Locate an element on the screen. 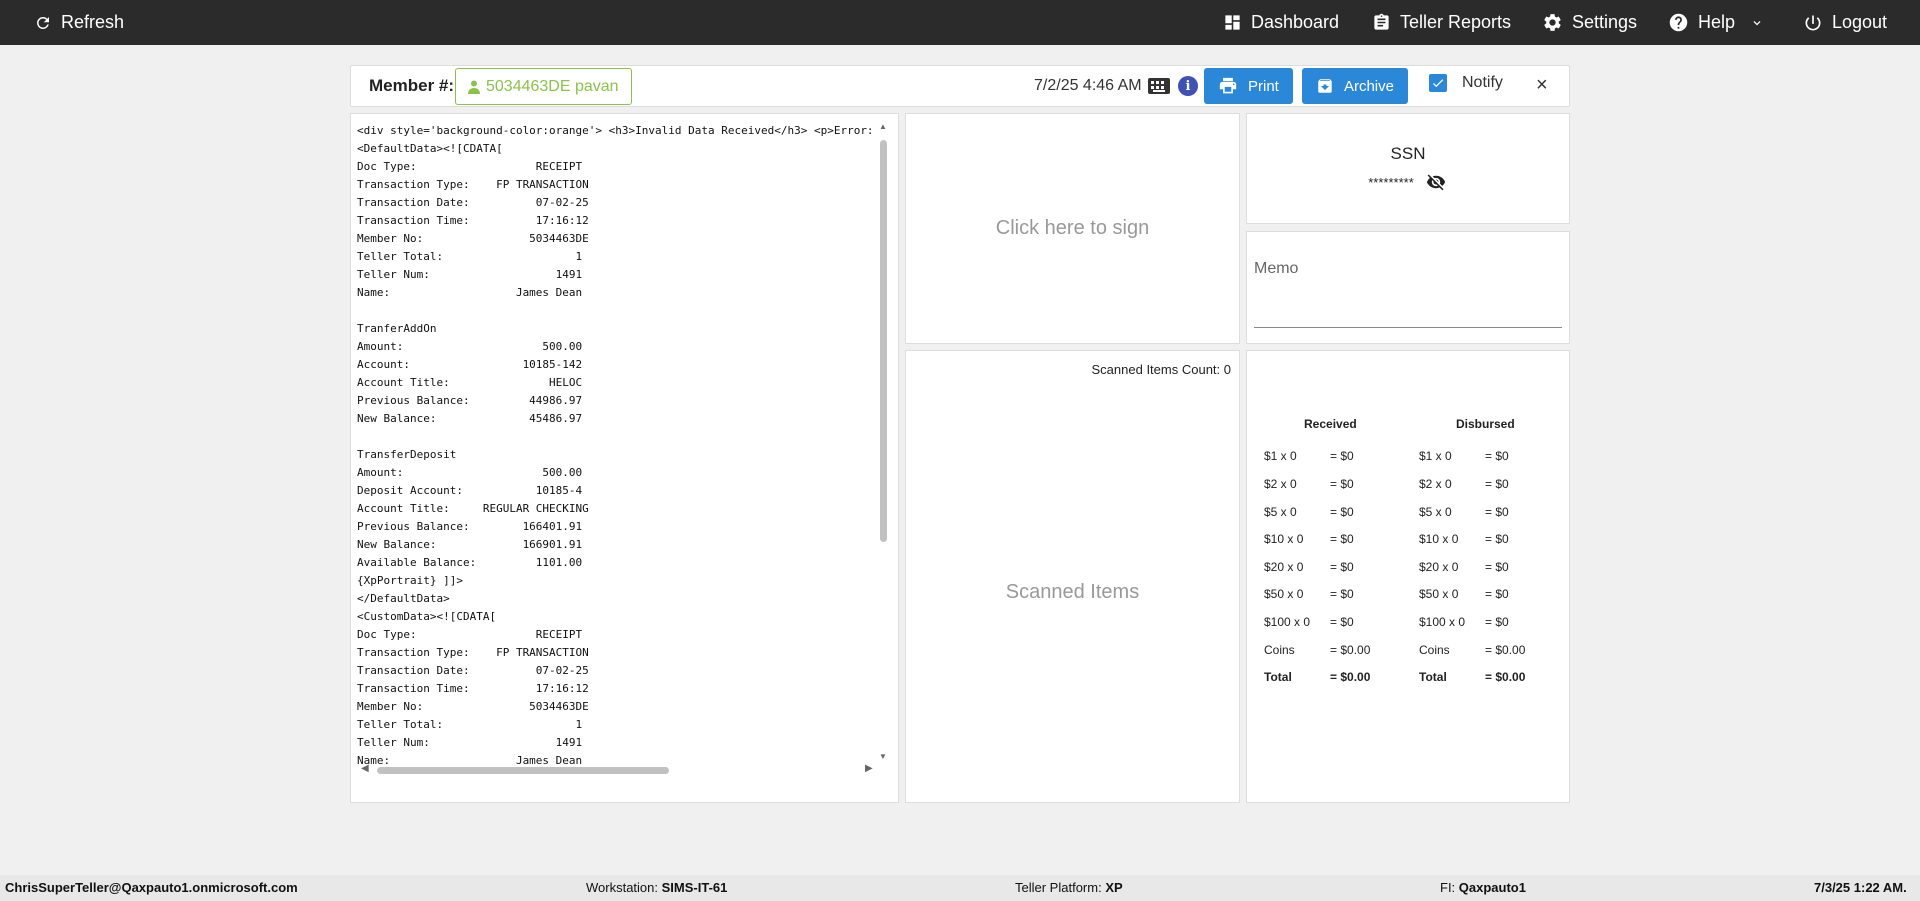 The width and height of the screenshot is (1920, 901). received-row-label: Coins is located at coordinates (1279, 650).